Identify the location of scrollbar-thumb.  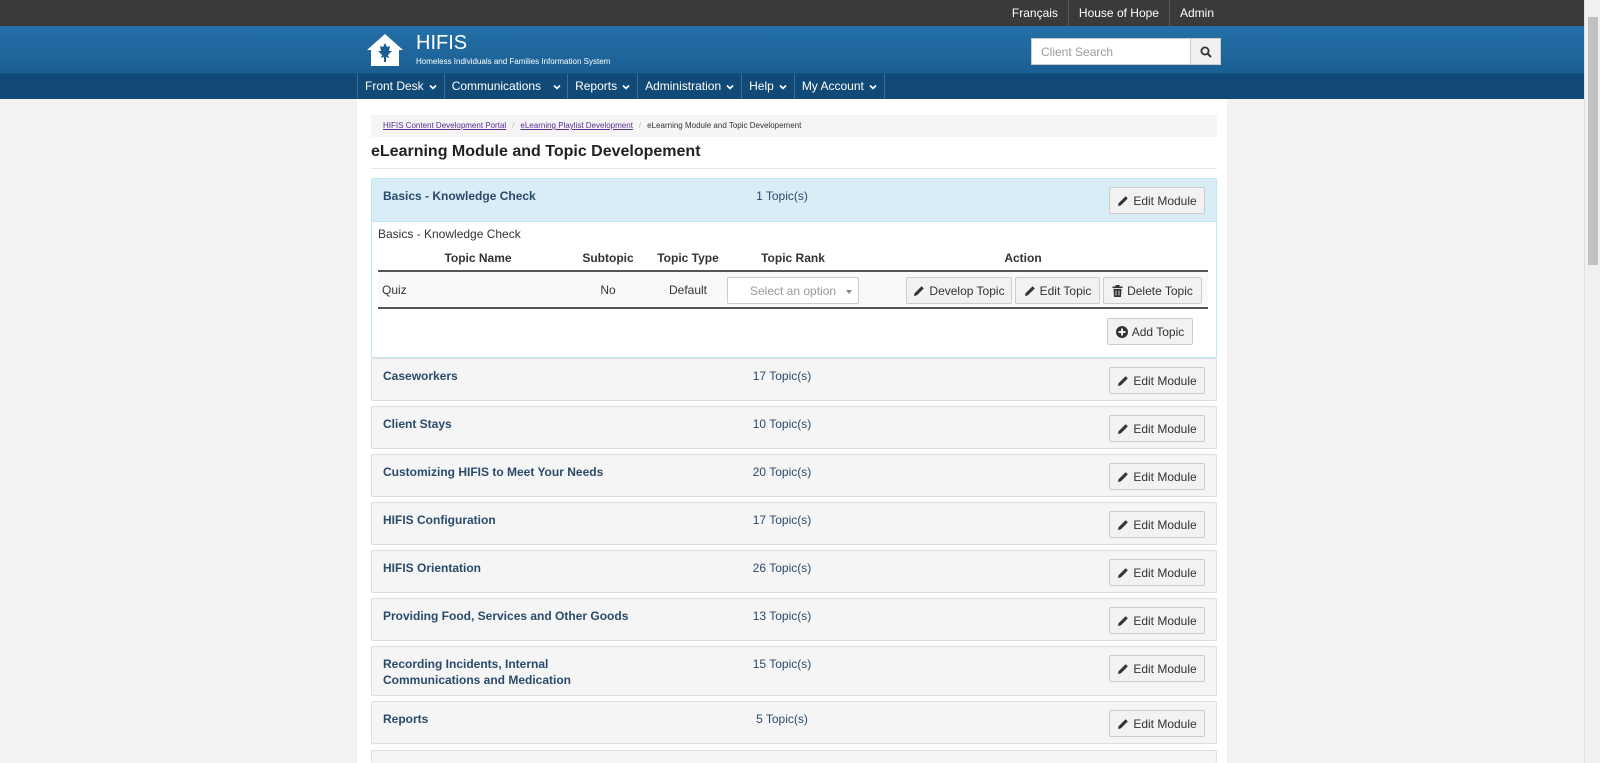
(1593, 141).